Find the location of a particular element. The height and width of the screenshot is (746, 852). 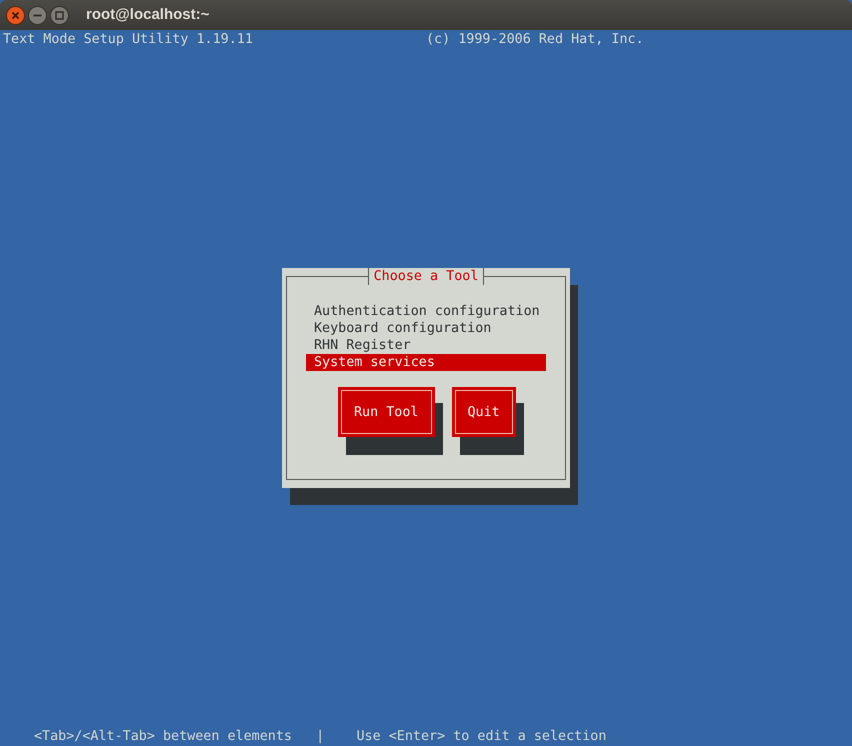

header-text: (c) 1999-2006 Red Hat, Inc. is located at coordinates (535, 39).